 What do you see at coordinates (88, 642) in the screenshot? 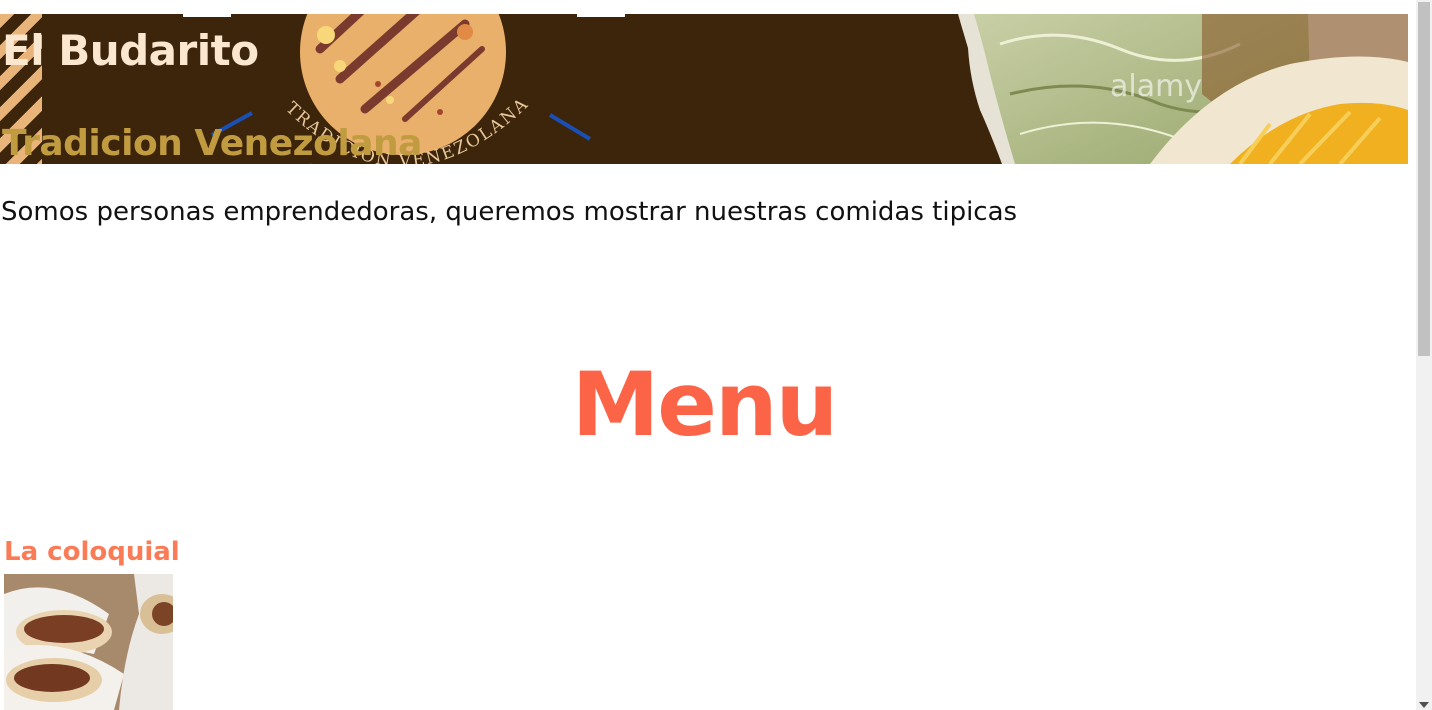
I see `menu-item-photo` at bounding box center [88, 642].